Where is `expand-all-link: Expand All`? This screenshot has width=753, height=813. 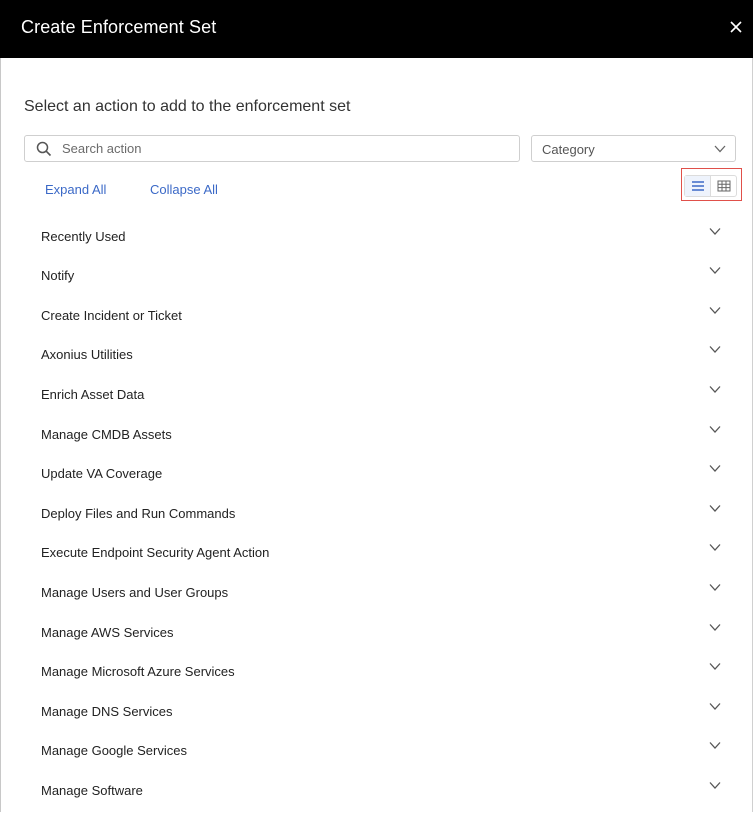 expand-all-link: Expand All is located at coordinates (75, 189).